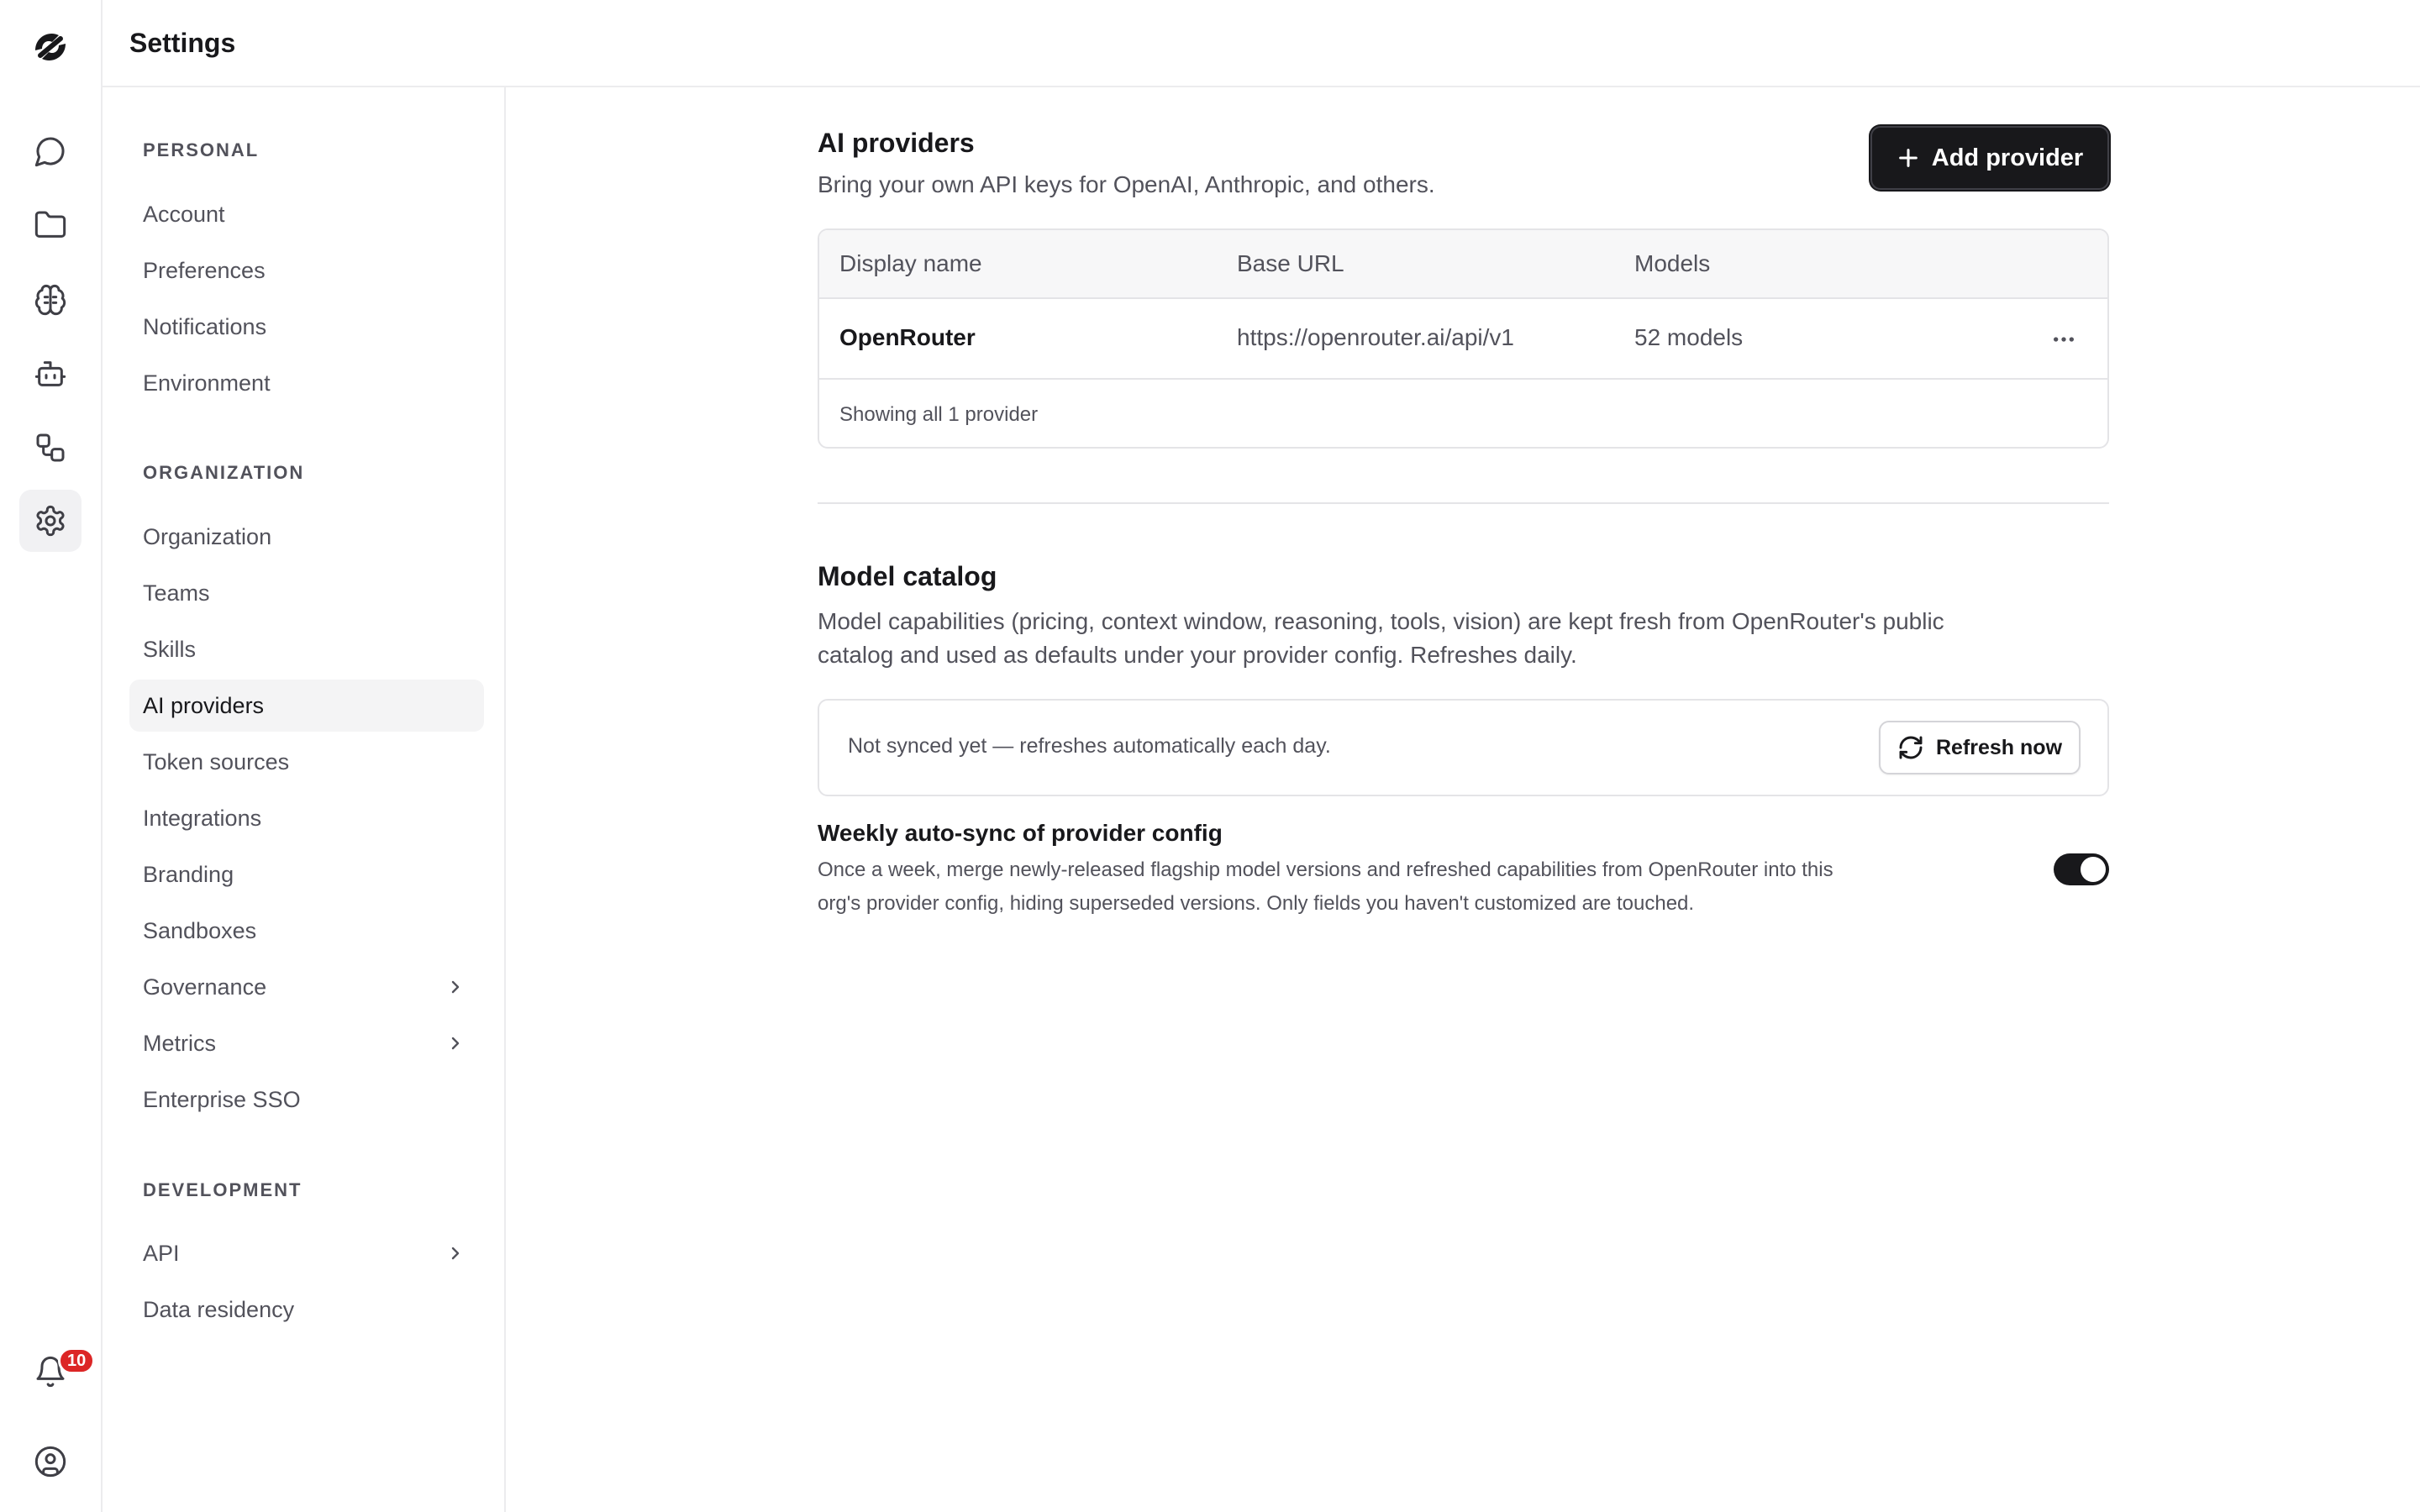 The image size is (2420, 1512). What do you see at coordinates (910, 263) in the screenshot?
I see `column-header-display-name: Display name` at bounding box center [910, 263].